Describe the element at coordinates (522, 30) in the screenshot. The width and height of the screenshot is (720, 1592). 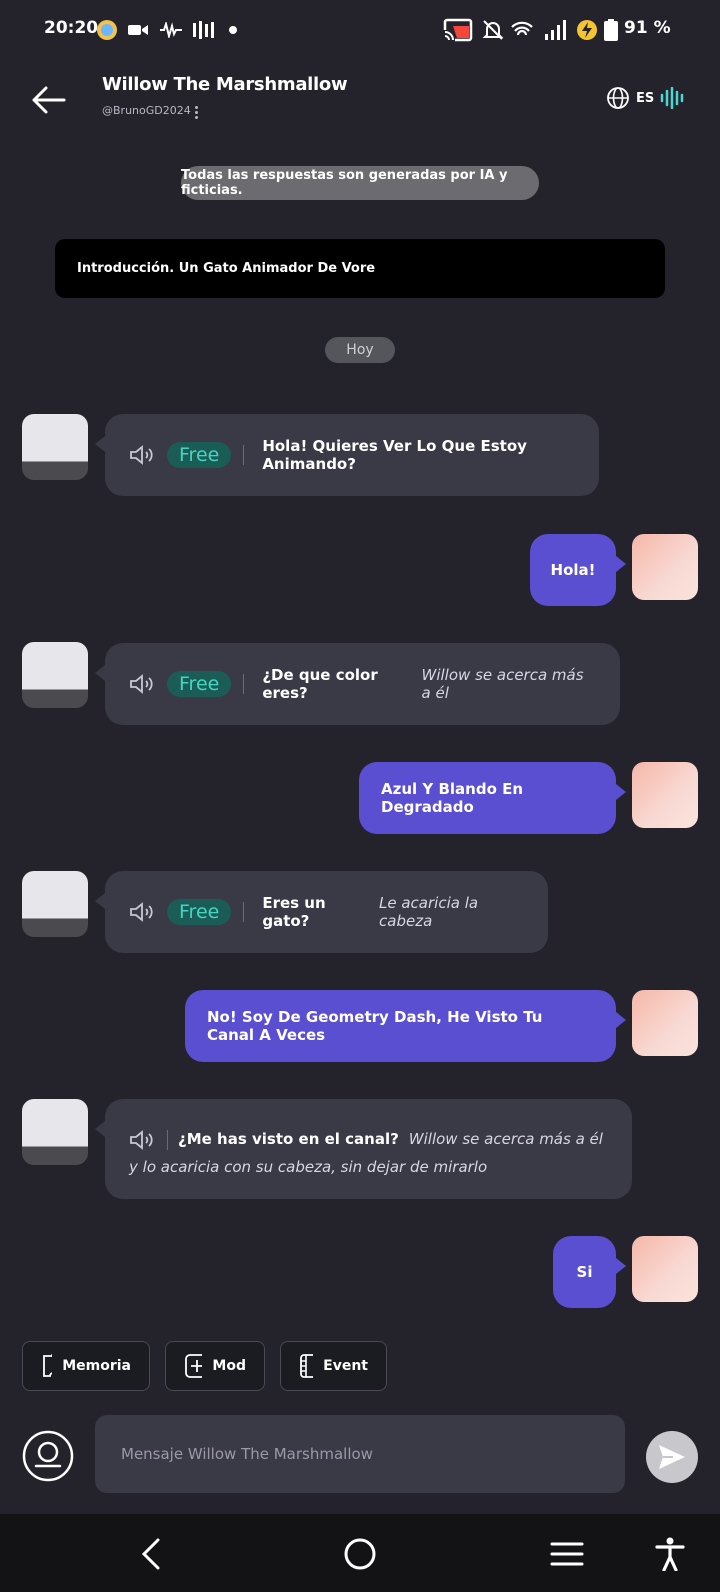
I see `wifi-icon` at that location.